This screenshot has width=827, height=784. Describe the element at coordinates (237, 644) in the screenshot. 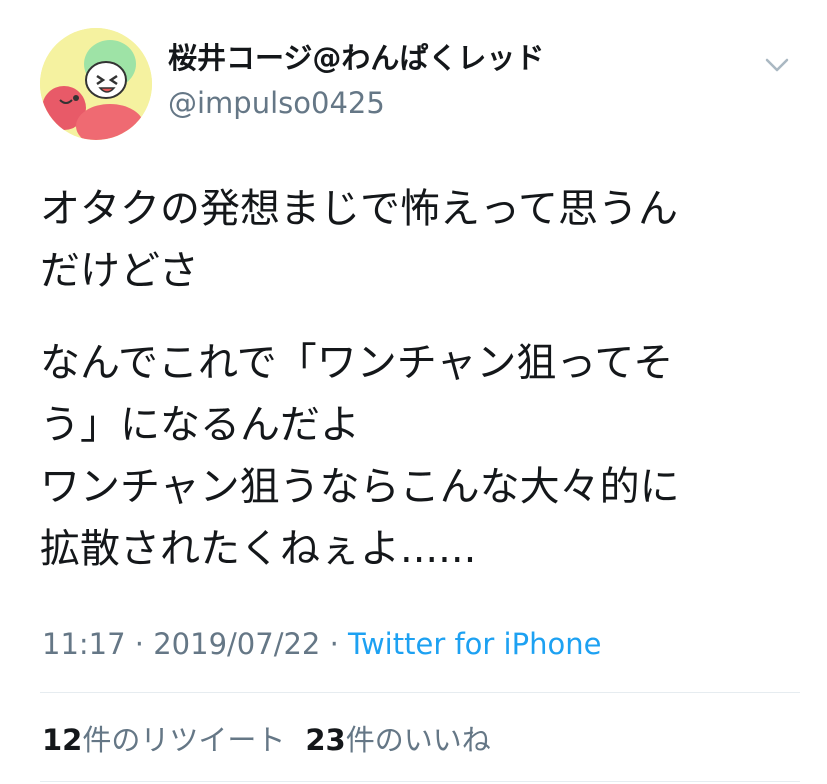

I see `tweet-date: 2019/07/22` at that location.